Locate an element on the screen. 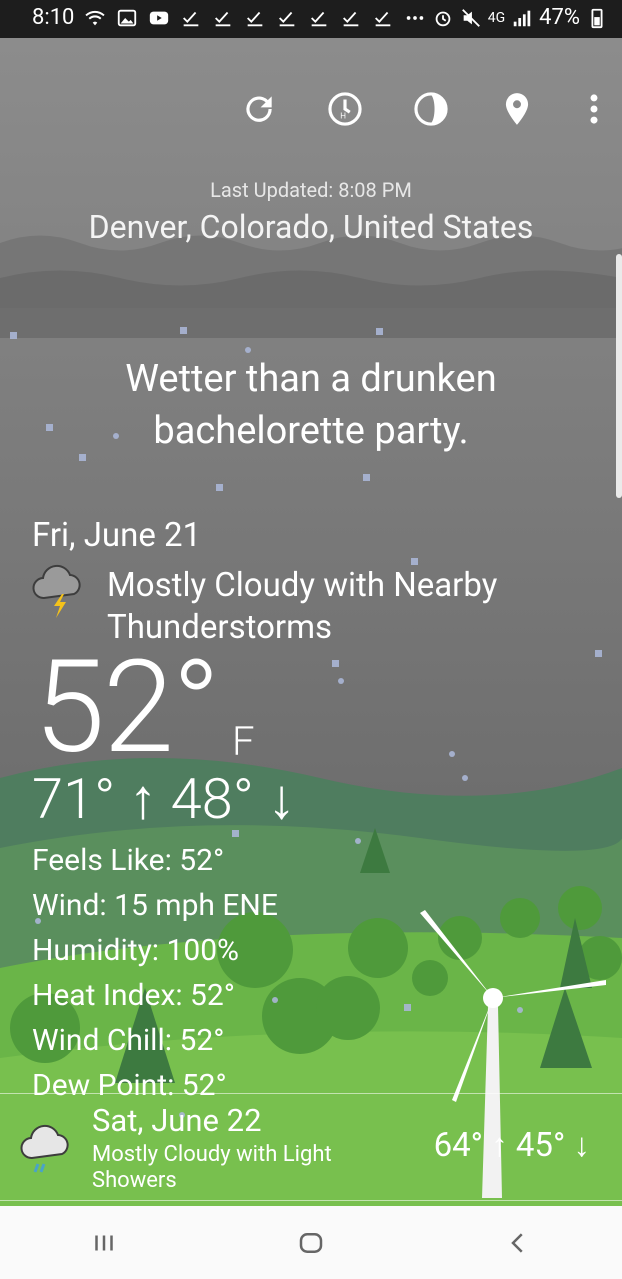 Image resolution: width=622 pixels, height=1279 pixels. last-updated: Last Updated: 8:08 PM is located at coordinates (311, 190).